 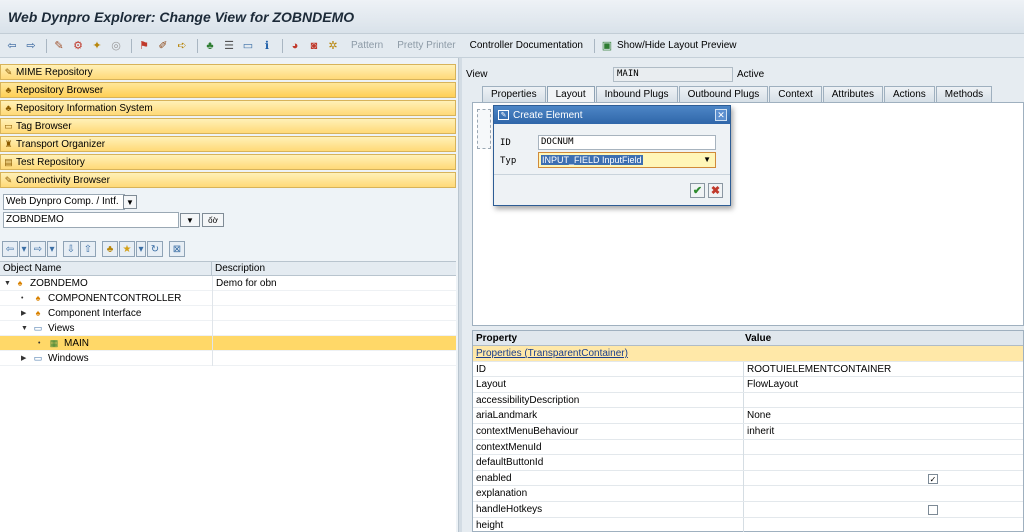 I want to click on close-icon: ⊠, so click(x=177, y=249).